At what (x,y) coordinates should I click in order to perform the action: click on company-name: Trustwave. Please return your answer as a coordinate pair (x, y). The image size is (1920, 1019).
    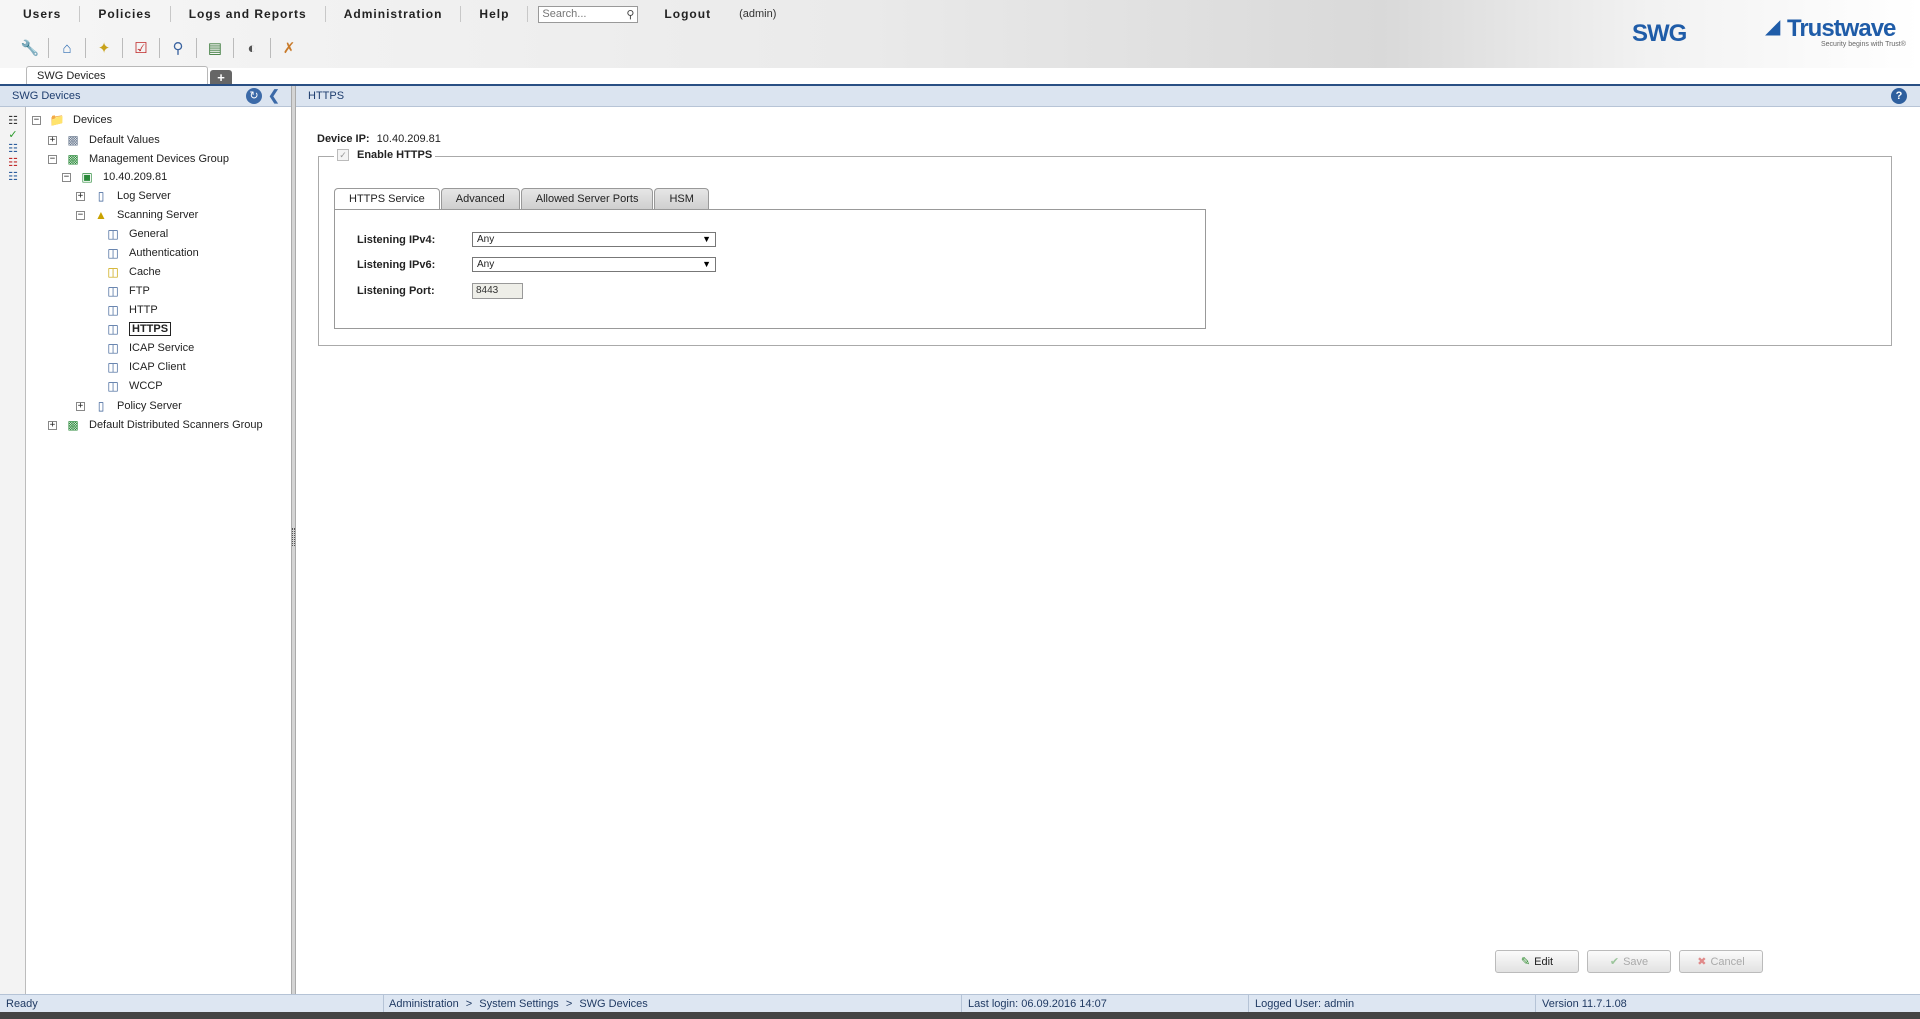
    Looking at the image, I should click on (1841, 28).